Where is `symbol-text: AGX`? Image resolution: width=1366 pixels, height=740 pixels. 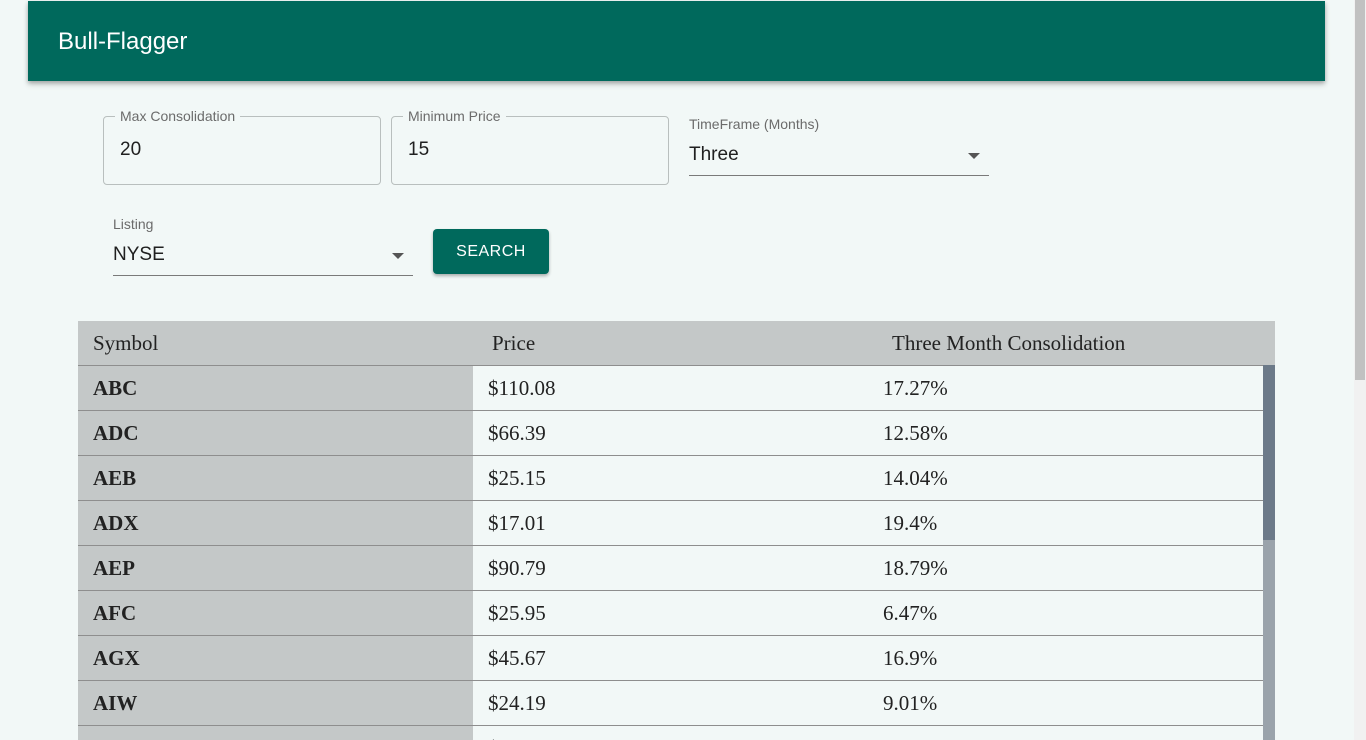 symbol-text: AGX is located at coordinates (116, 658).